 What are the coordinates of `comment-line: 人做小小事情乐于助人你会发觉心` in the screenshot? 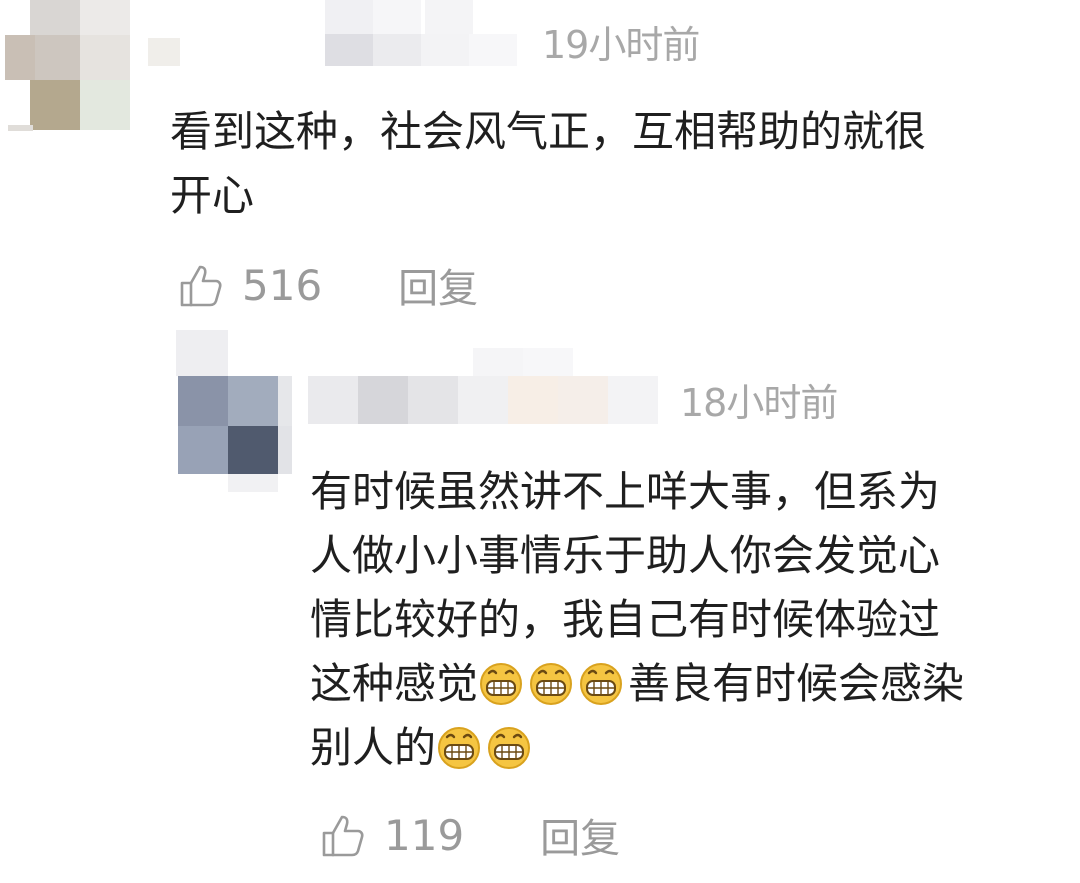 It's located at (625, 555).